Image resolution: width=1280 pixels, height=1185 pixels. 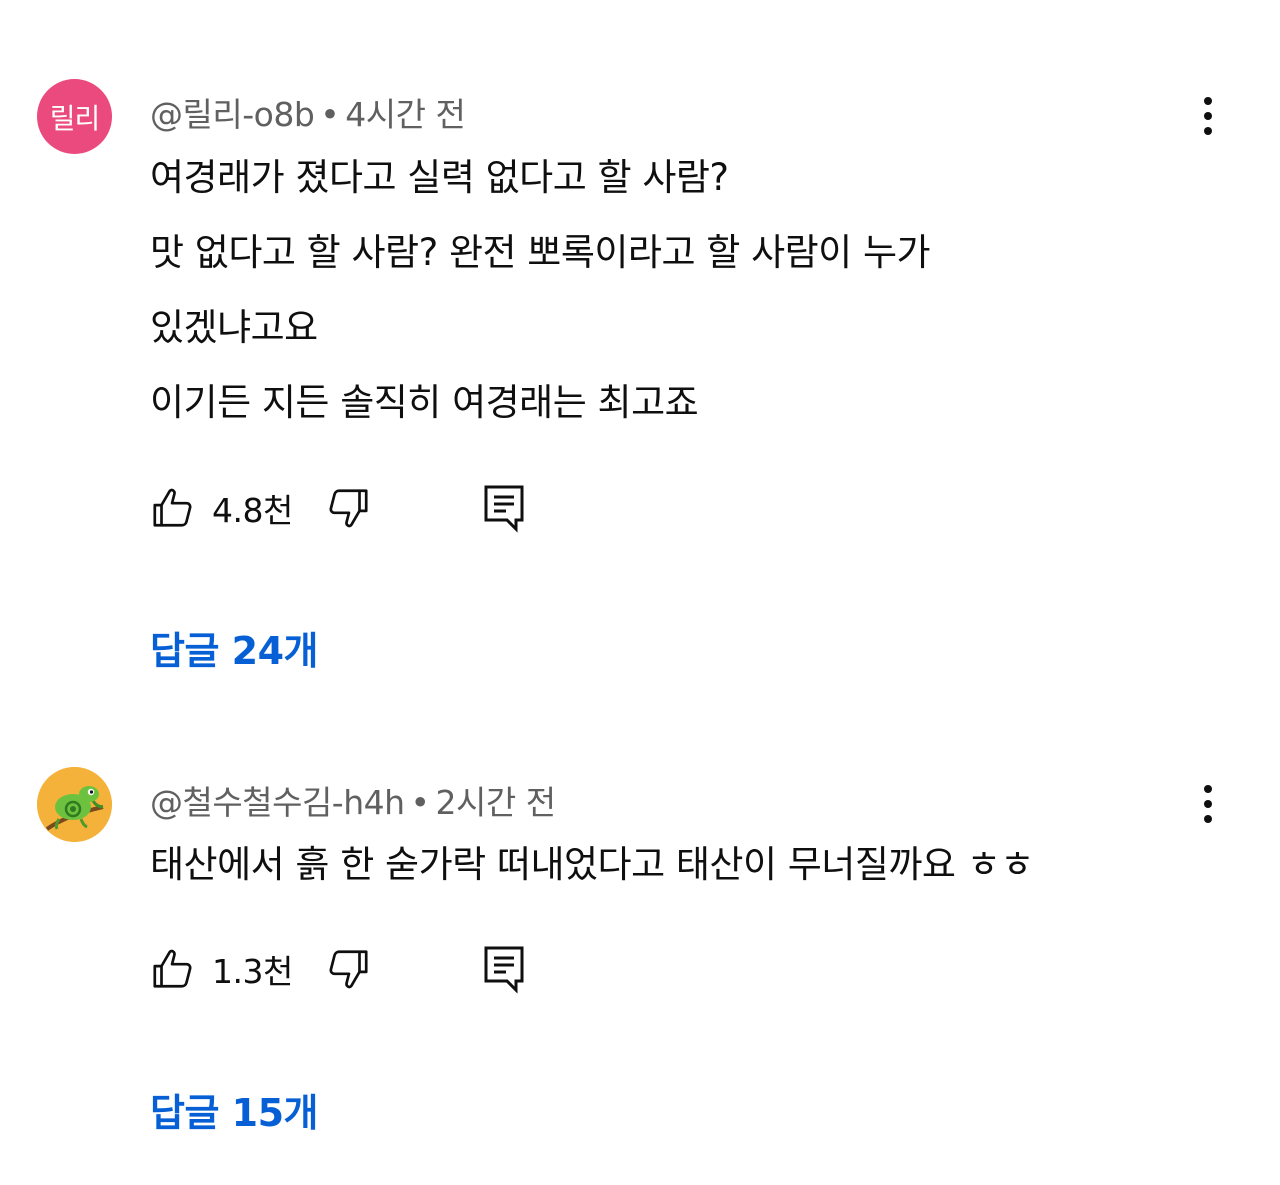 What do you see at coordinates (439, 177) in the screenshot?
I see `comment-line: 여경래가 졌다고 실력 없다고 할 사람?` at bounding box center [439, 177].